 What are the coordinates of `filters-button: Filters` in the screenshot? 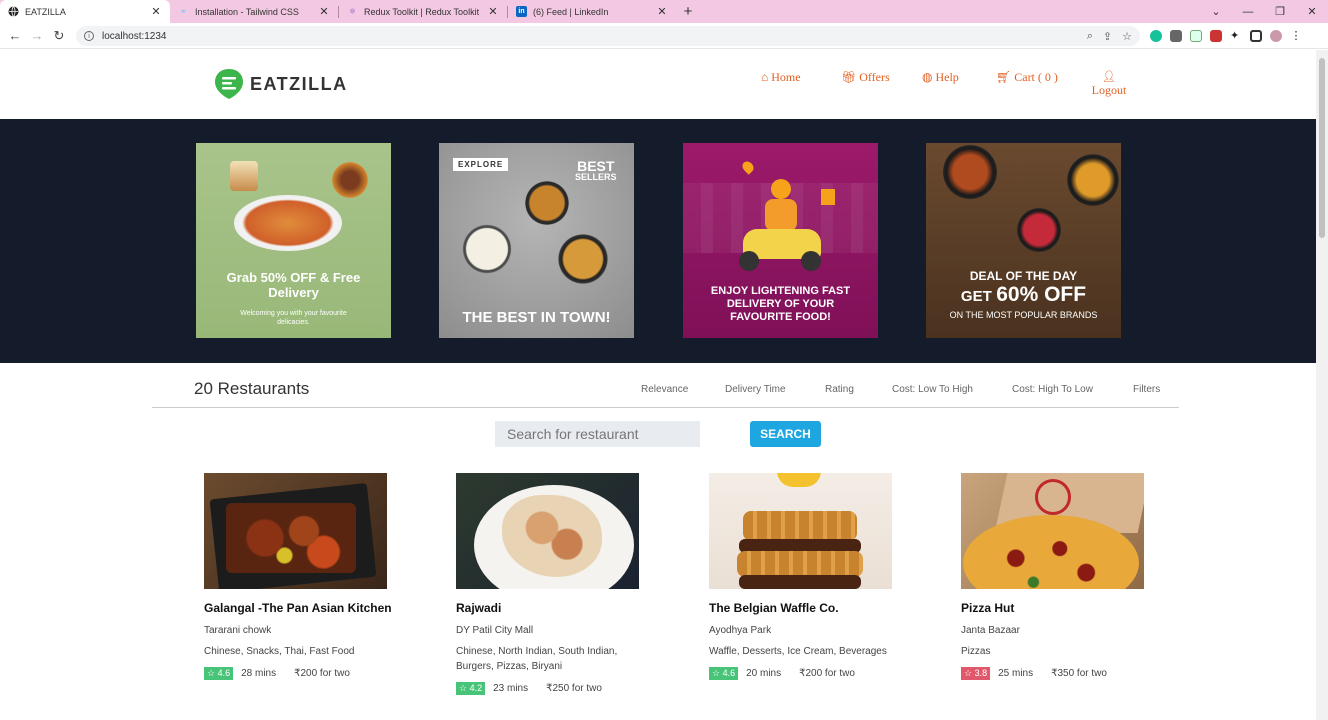 It's located at (1146, 389).